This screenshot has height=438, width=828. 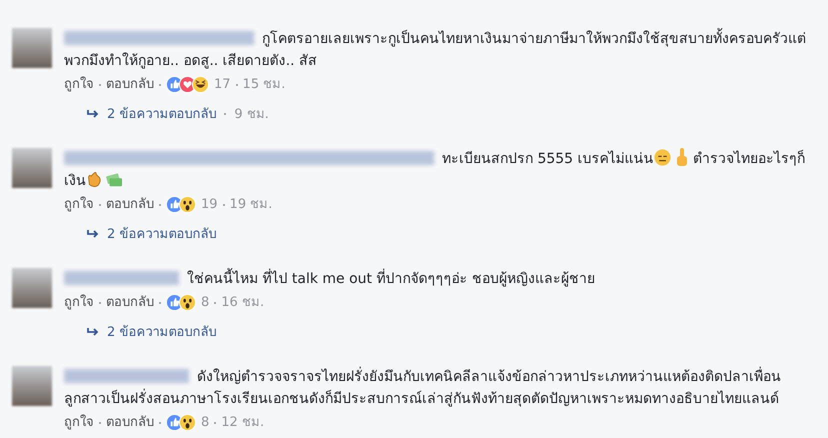 What do you see at coordinates (681, 157) in the screenshot?
I see `raised-finger-icon` at bounding box center [681, 157].